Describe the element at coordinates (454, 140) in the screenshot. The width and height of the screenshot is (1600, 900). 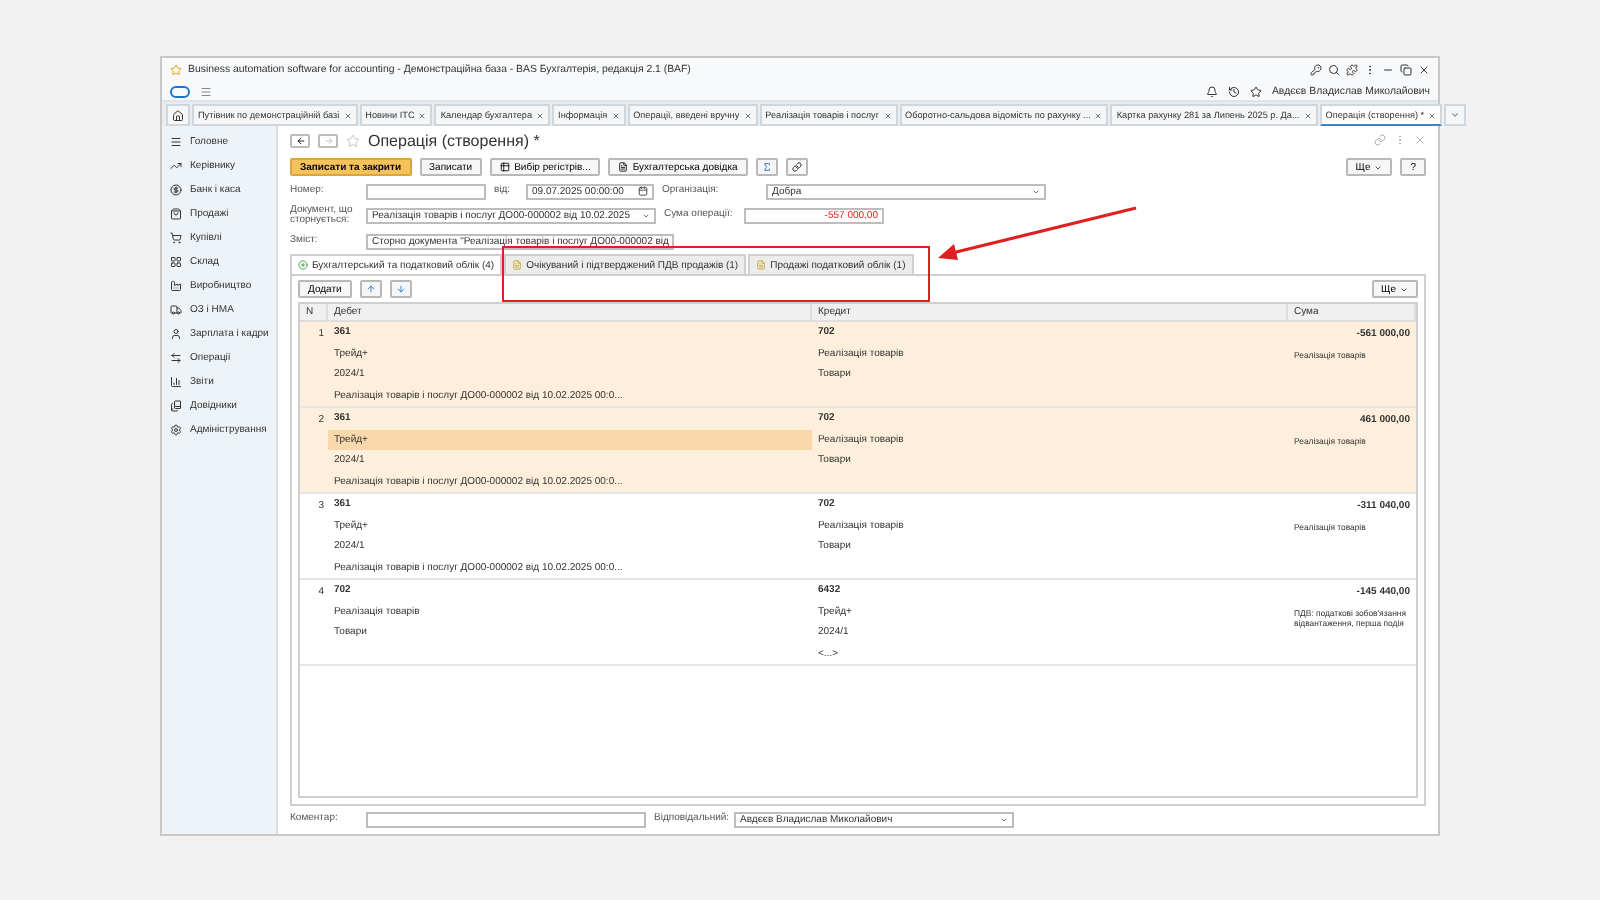
I see `form-title: Операція (створення) *` at that location.